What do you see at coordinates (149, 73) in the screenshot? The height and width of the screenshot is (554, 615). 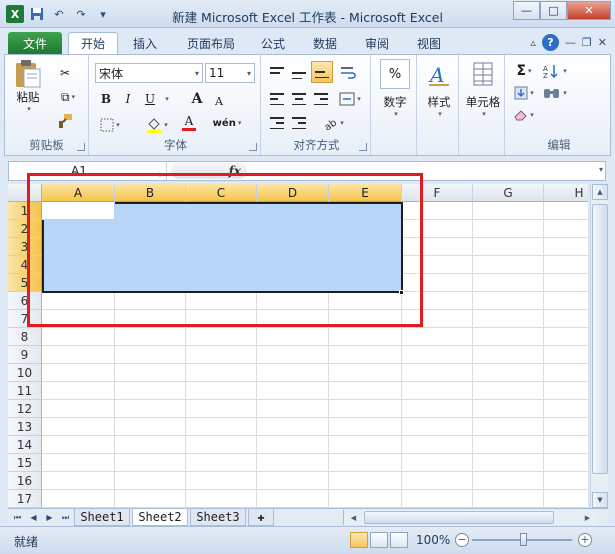 I see `font-name-combo: 宋体 ▾` at bounding box center [149, 73].